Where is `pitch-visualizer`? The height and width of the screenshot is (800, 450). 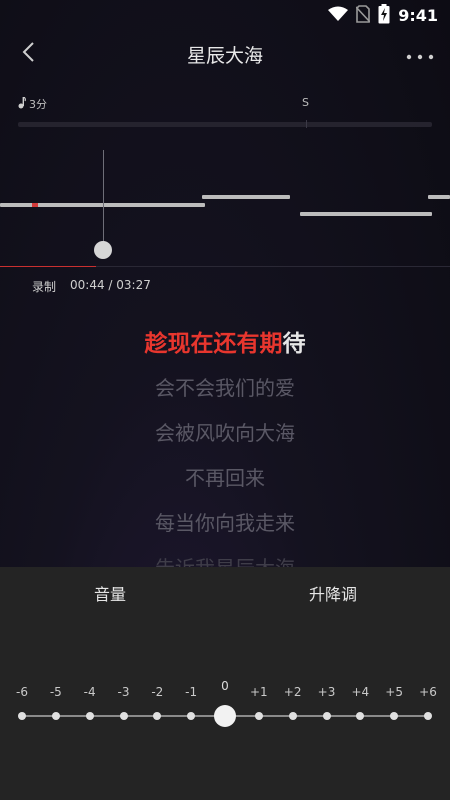
pitch-visualizer is located at coordinates (225, 209).